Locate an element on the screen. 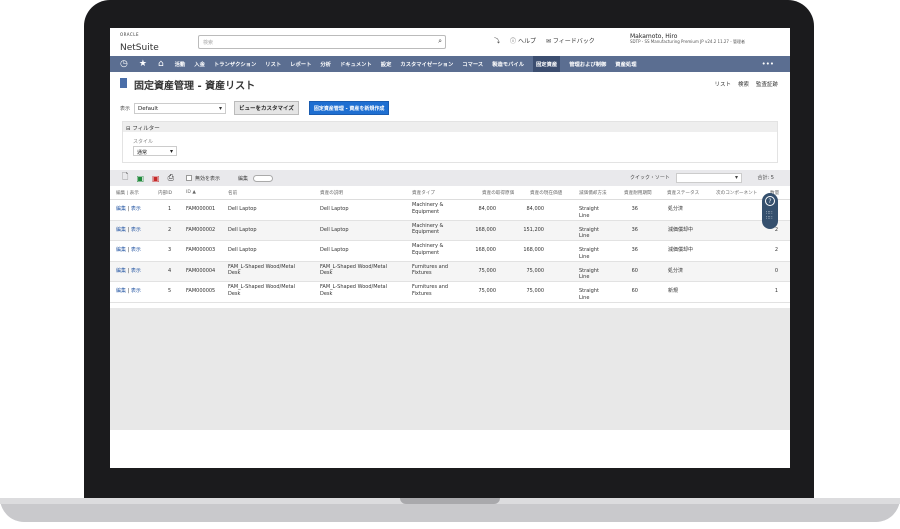  cell-cost: 168,000 is located at coordinates (485, 250).